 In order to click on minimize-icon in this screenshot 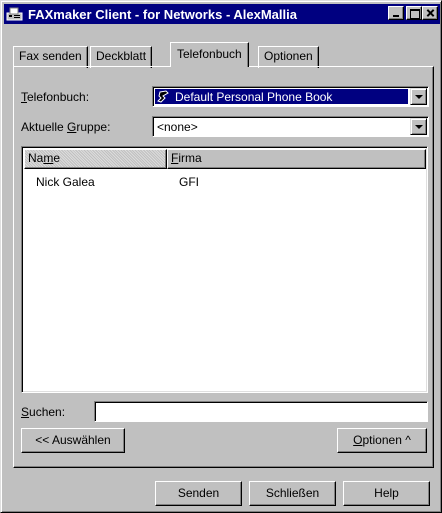, I will do `click(396, 13)`.